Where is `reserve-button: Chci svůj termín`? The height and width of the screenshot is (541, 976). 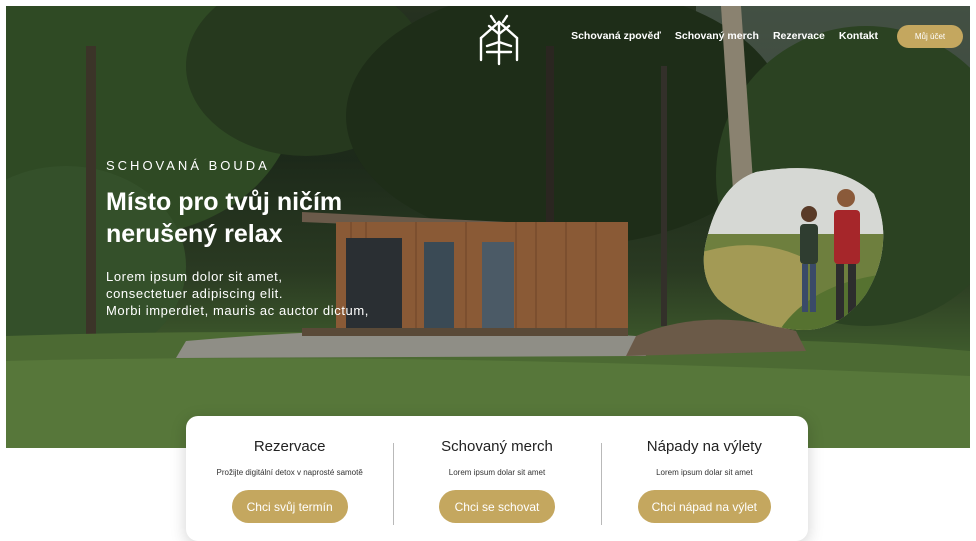
reserve-button: Chci svůj termín is located at coordinates (289, 506).